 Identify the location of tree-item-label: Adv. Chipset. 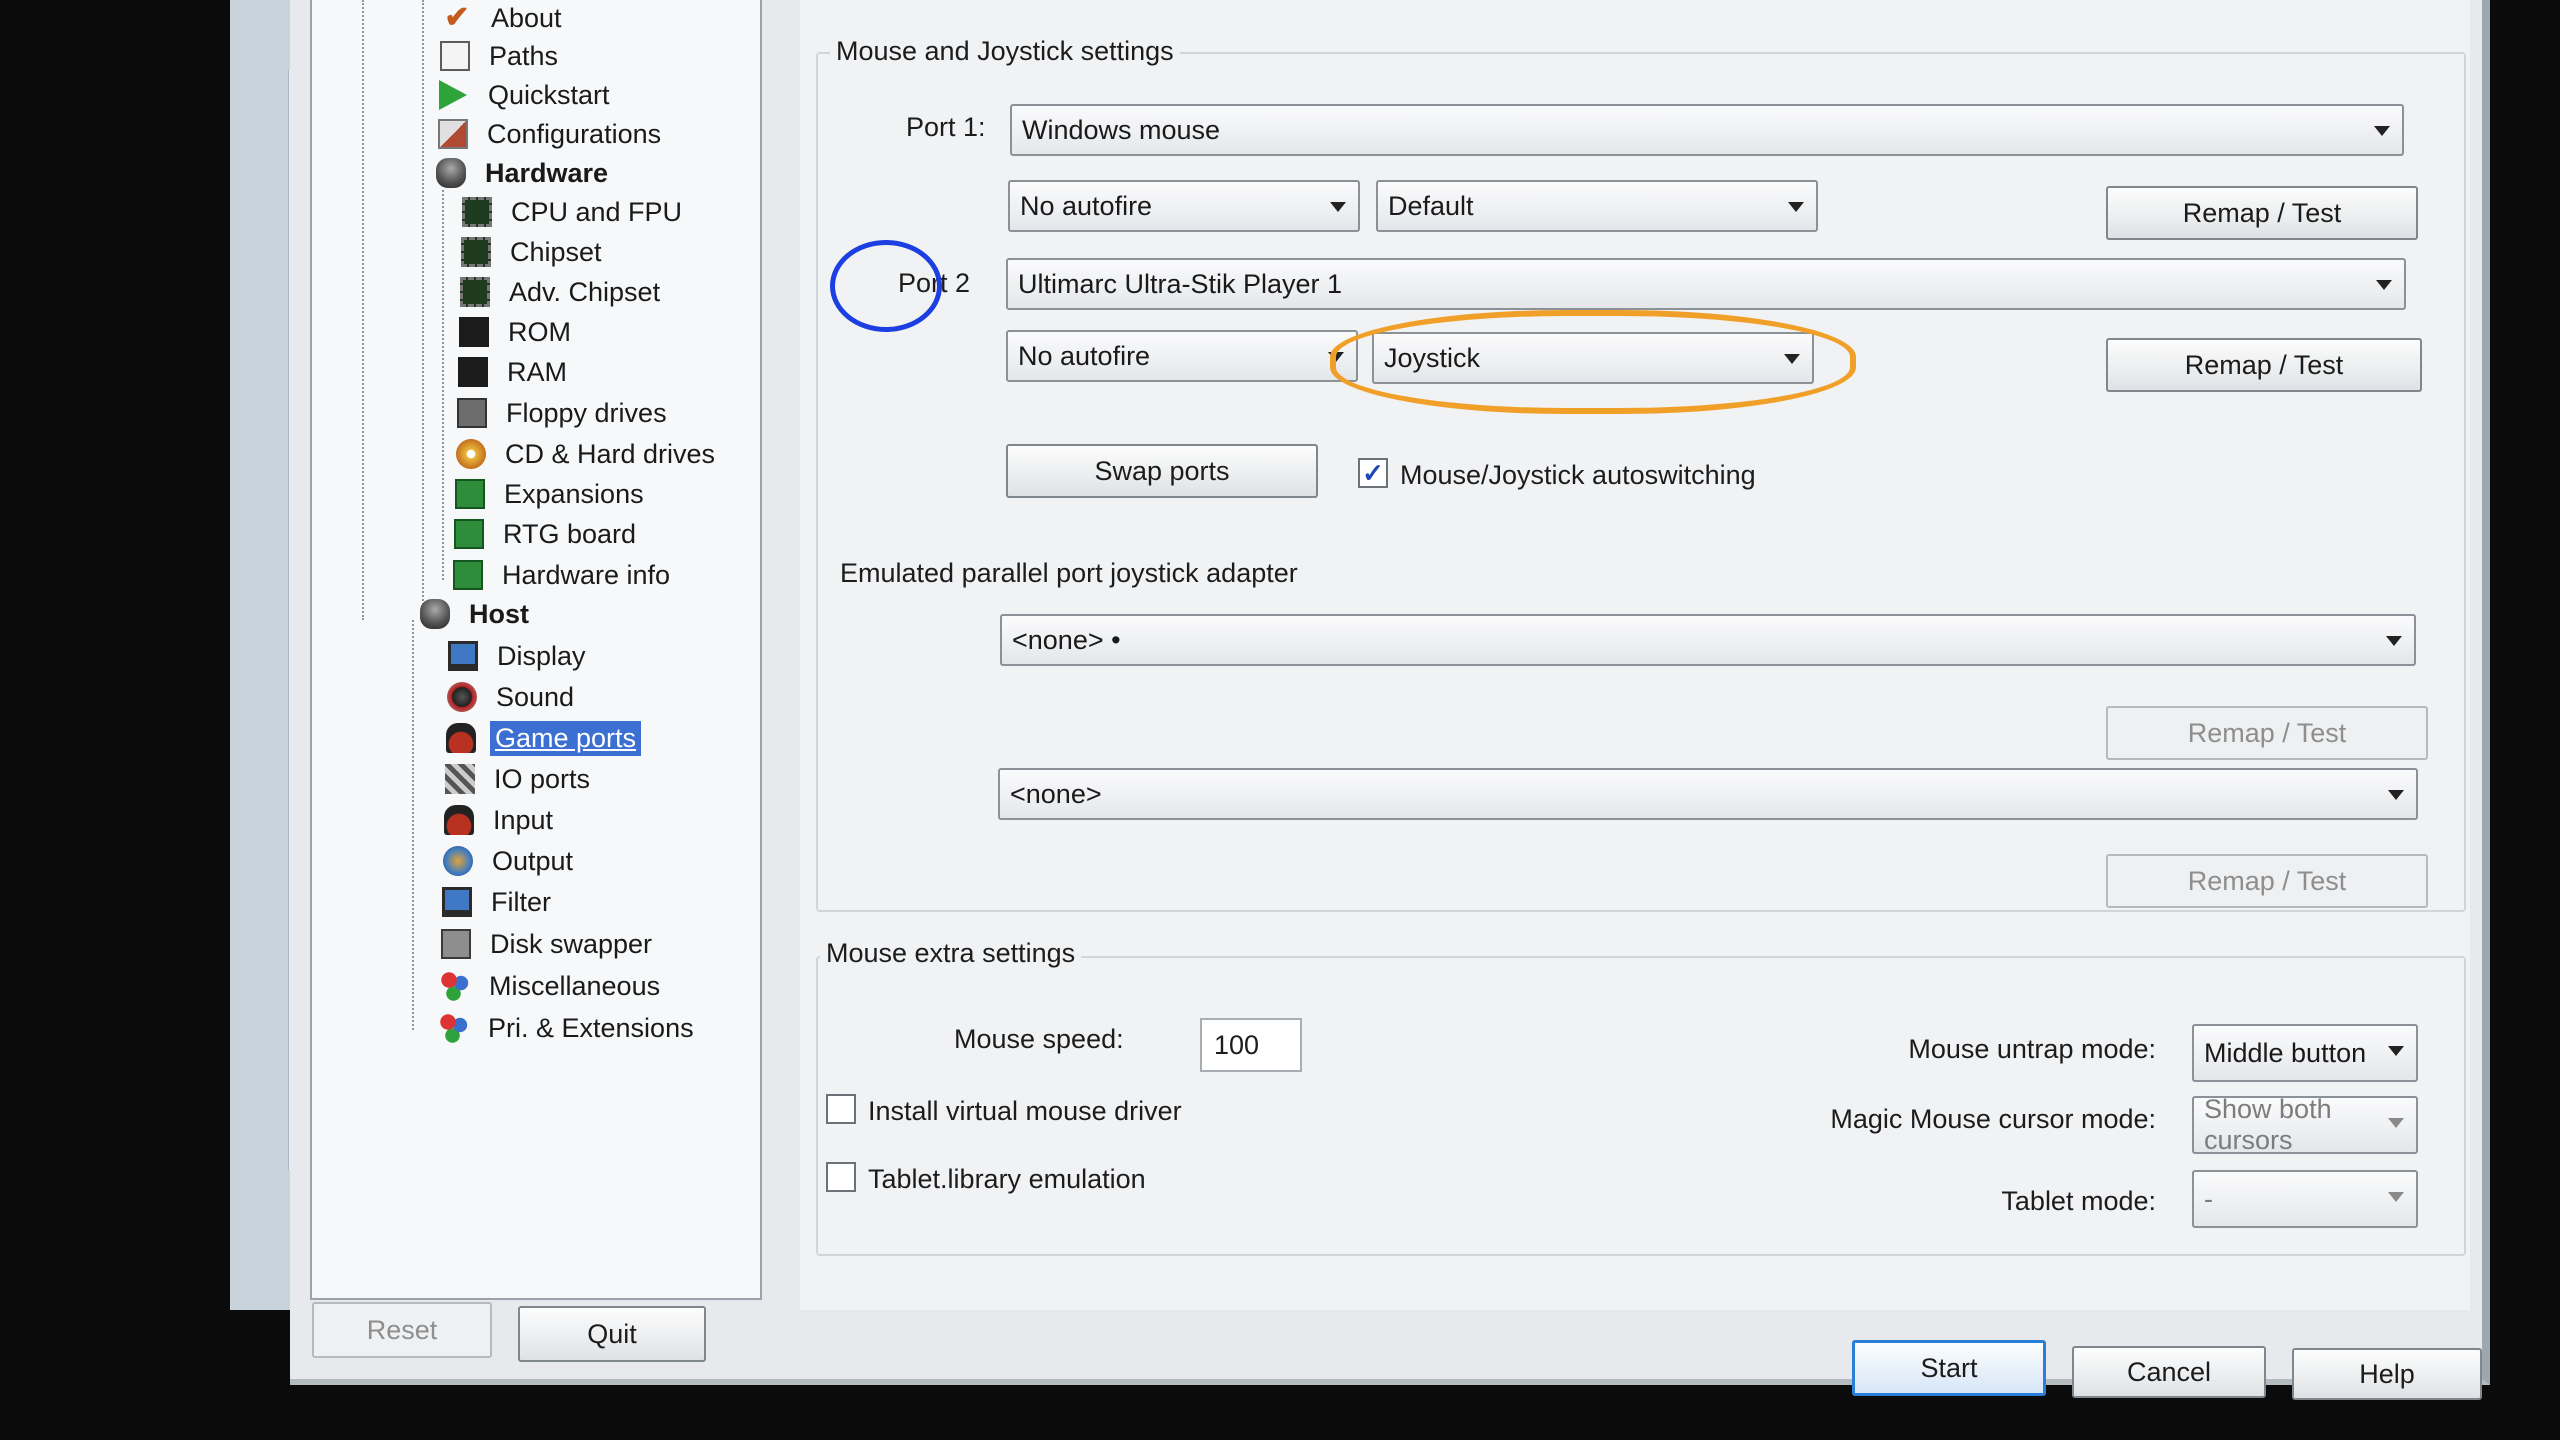
(585, 291).